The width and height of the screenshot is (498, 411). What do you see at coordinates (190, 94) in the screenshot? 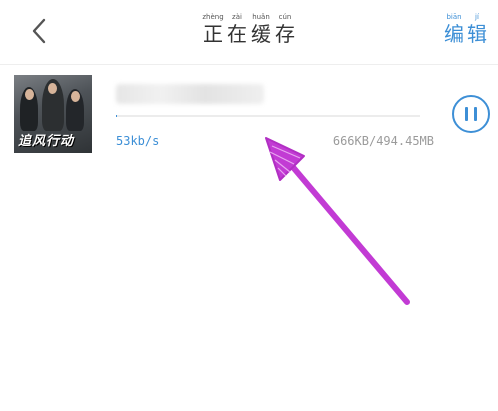
I see `blurred-video-title` at bounding box center [190, 94].